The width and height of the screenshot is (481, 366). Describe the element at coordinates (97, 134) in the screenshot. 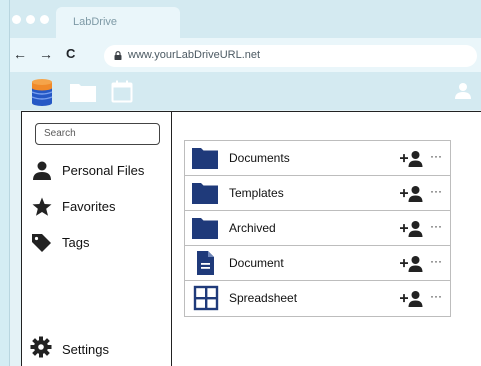

I see `search-input: Search` at that location.